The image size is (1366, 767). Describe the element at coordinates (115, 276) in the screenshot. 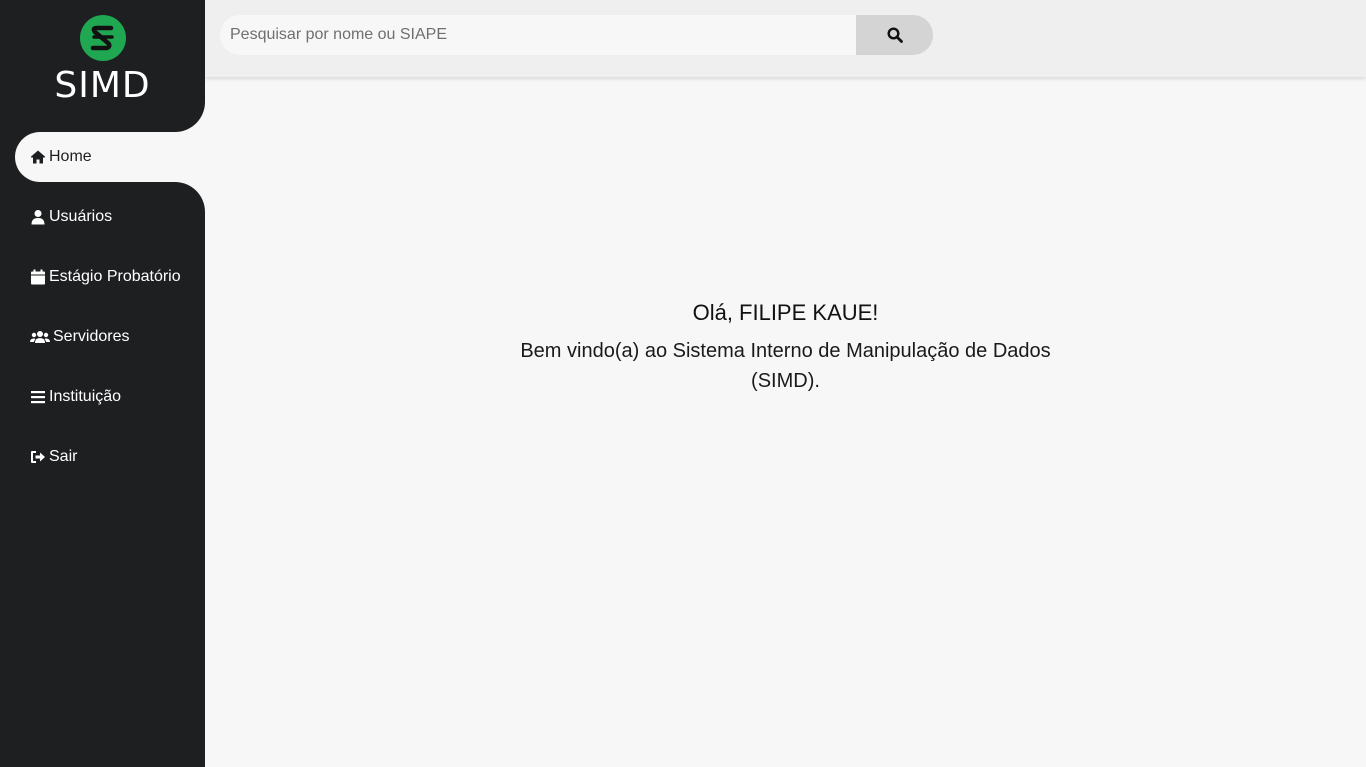

I see `sidebar-item-label: Estágio Probatório` at that location.